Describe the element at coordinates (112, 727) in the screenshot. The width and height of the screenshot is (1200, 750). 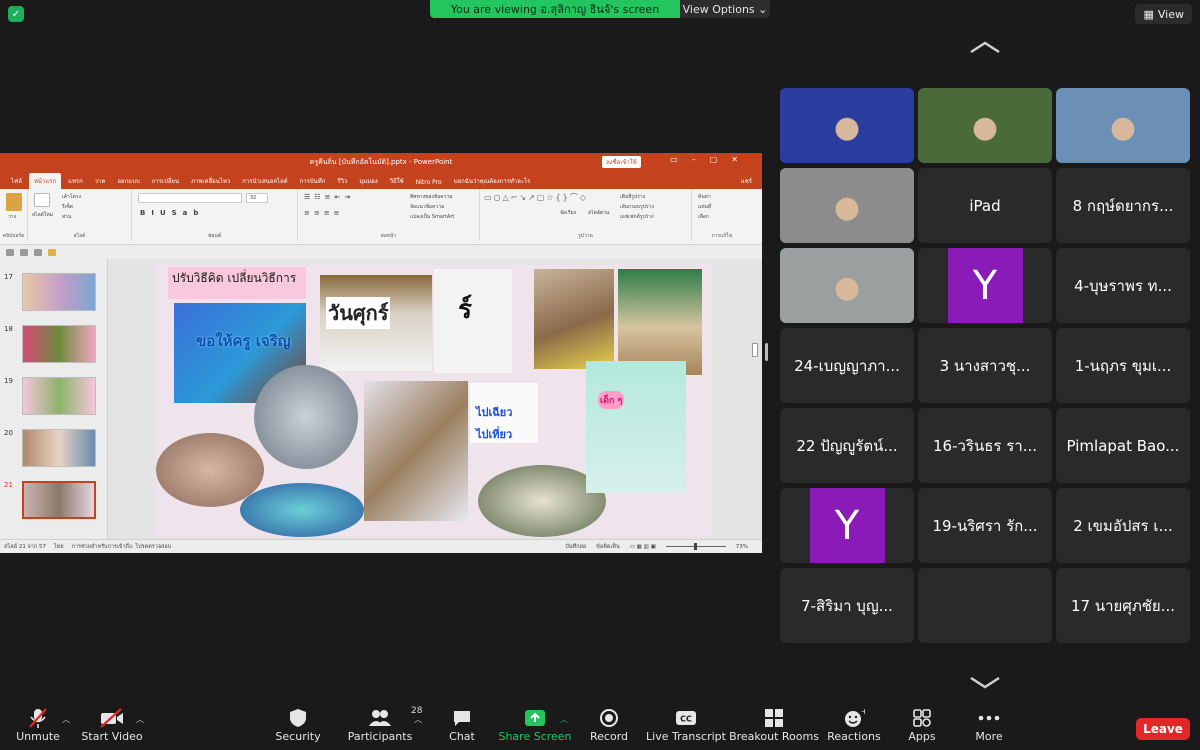
I see `start-video-button: Start Video` at that location.